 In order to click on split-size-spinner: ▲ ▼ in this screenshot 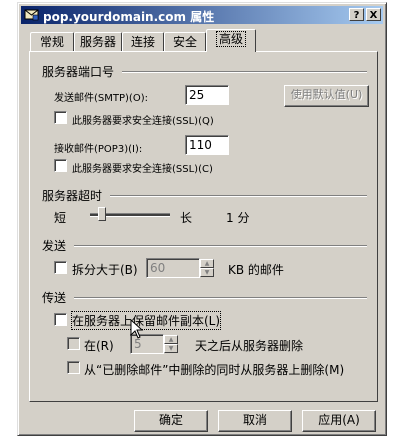, I will do `click(207, 268)`.